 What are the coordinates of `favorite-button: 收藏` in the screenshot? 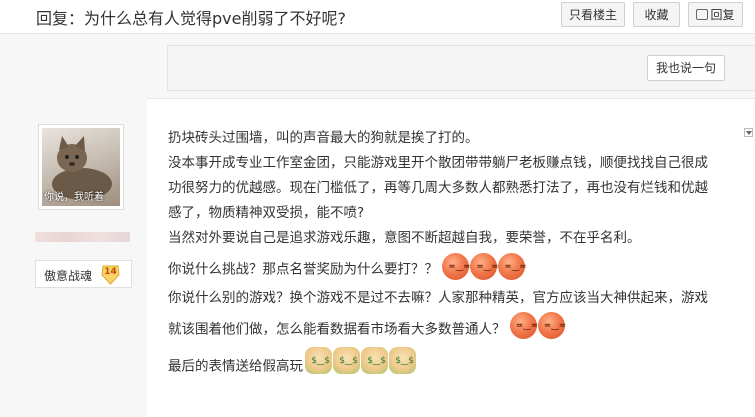 It's located at (656, 14).